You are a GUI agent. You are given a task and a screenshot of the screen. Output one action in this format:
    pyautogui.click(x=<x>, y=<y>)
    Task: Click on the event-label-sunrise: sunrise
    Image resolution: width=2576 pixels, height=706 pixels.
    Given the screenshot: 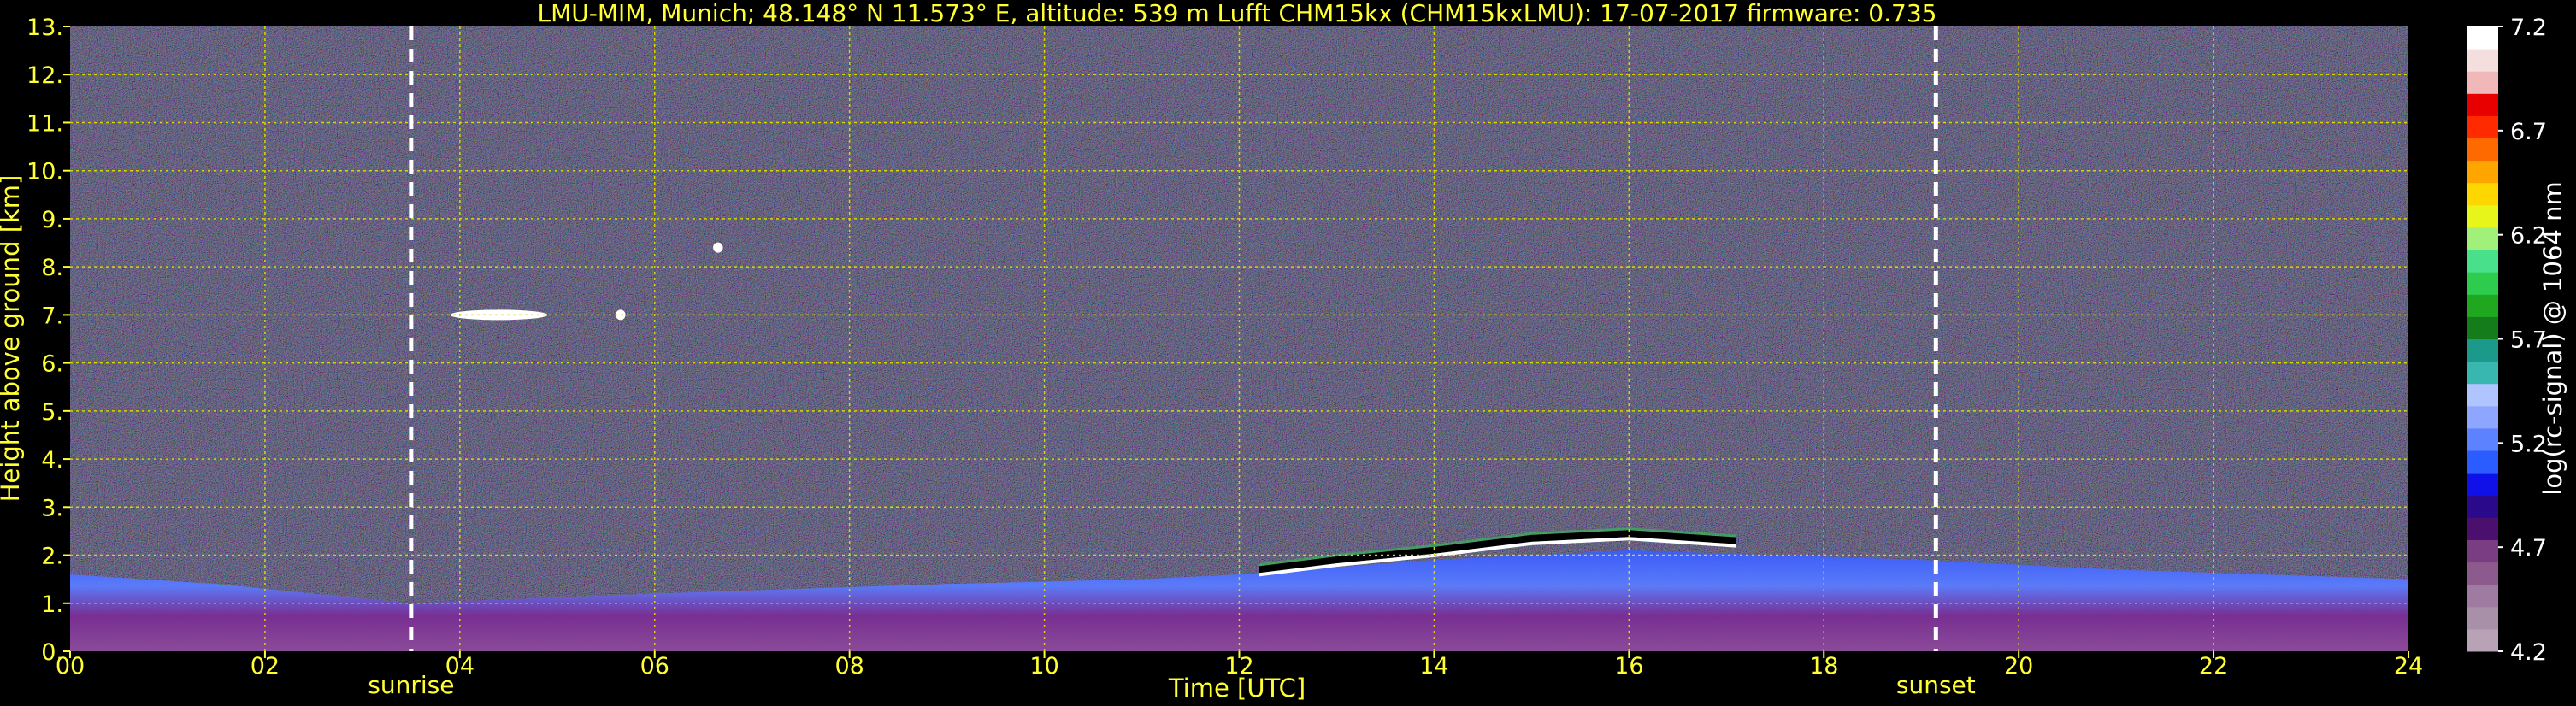 What is the action you would take?
    pyautogui.click(x=411, y=685)
    